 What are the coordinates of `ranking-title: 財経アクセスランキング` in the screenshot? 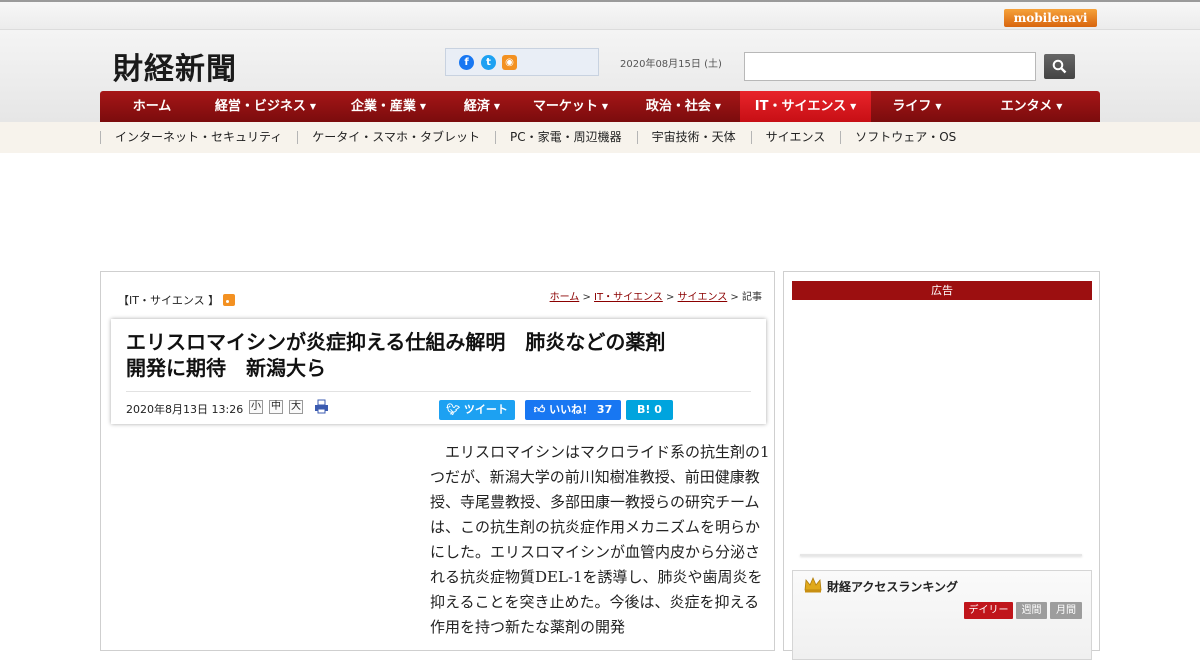 It's located at (893, 587).